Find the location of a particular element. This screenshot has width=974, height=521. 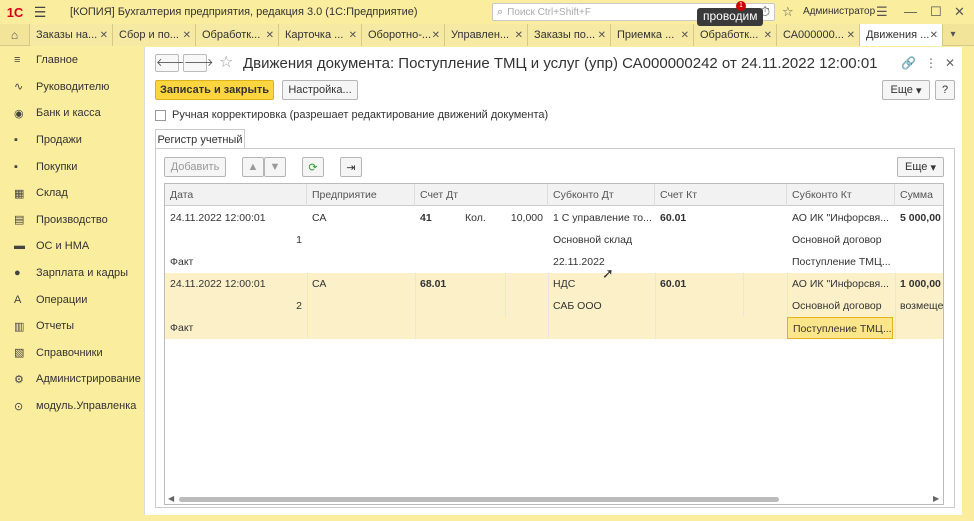

home-tab-icon: ⌂ is located at coordinates (15, 35).